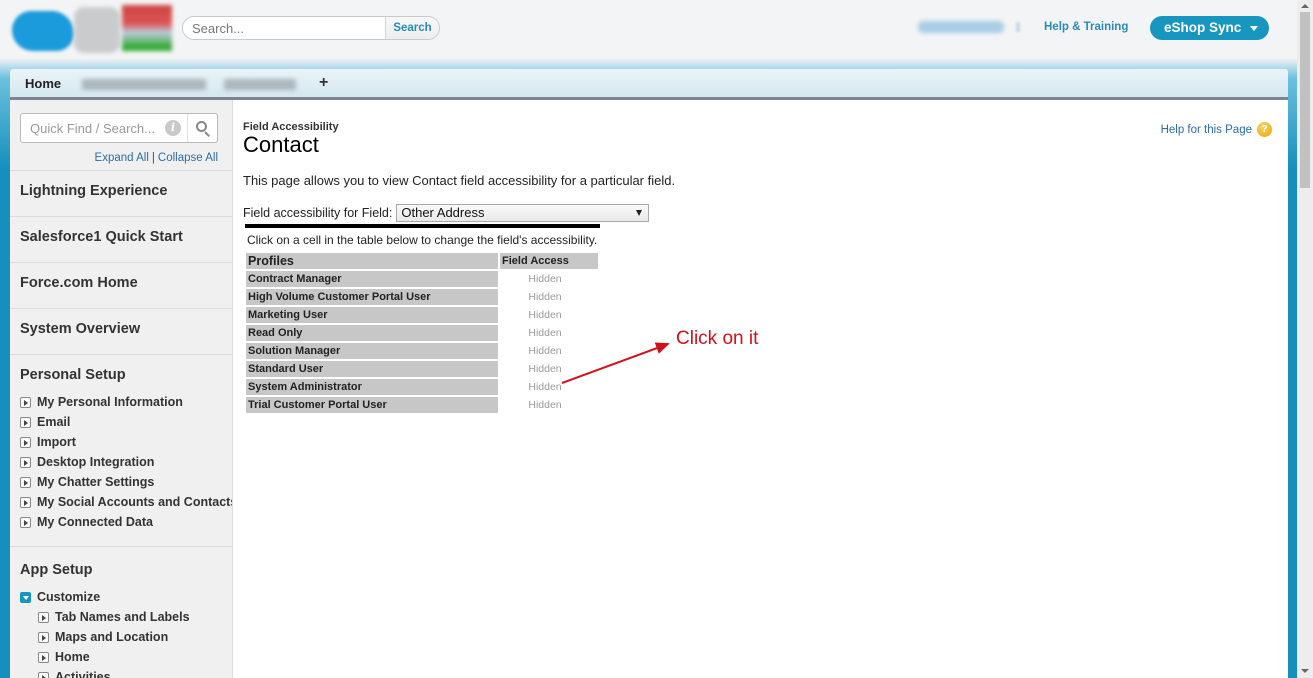 The width and height of the screenshot is (1313, 678). Describe the element at coordinates (372, 261) in the screenshot. I see `column-header-profiles: Profiles` at that location.